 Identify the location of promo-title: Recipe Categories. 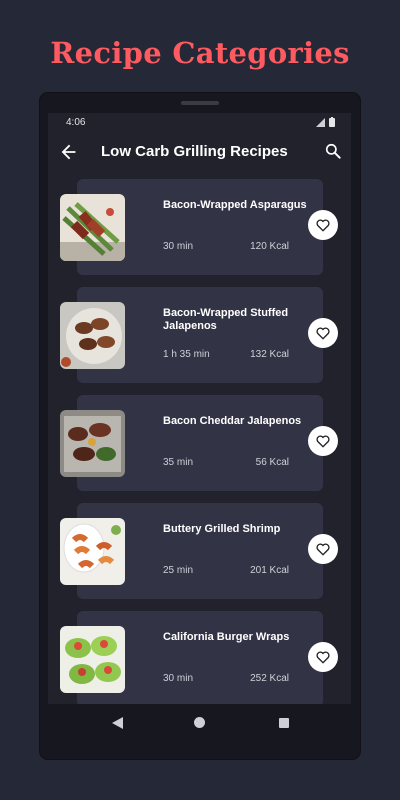
(200, 53).